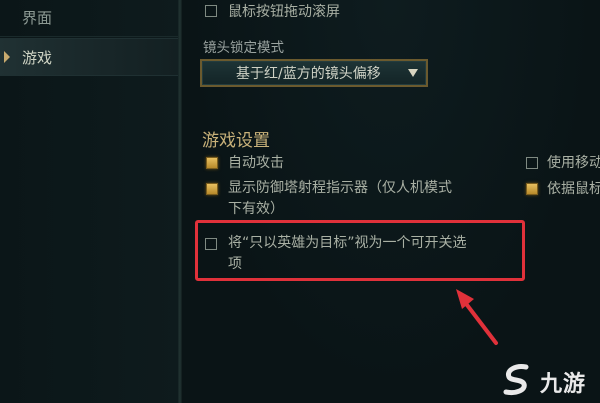  I want to click on tower-range-label-line1: 显示防御塔射程指示器（仅人机模式, so click(340, 188).